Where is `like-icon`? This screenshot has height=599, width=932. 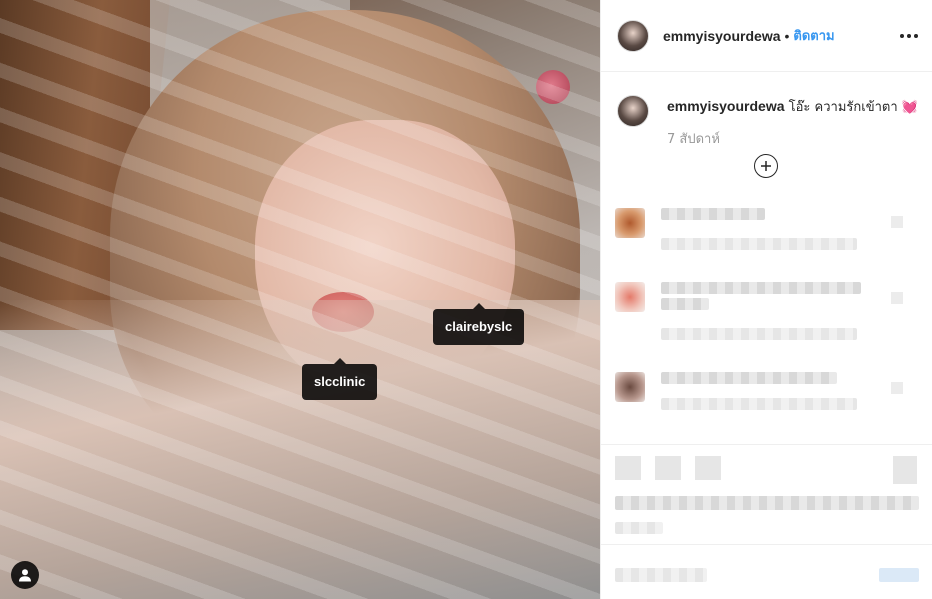 like-icon is located at coordinates (628, 468).